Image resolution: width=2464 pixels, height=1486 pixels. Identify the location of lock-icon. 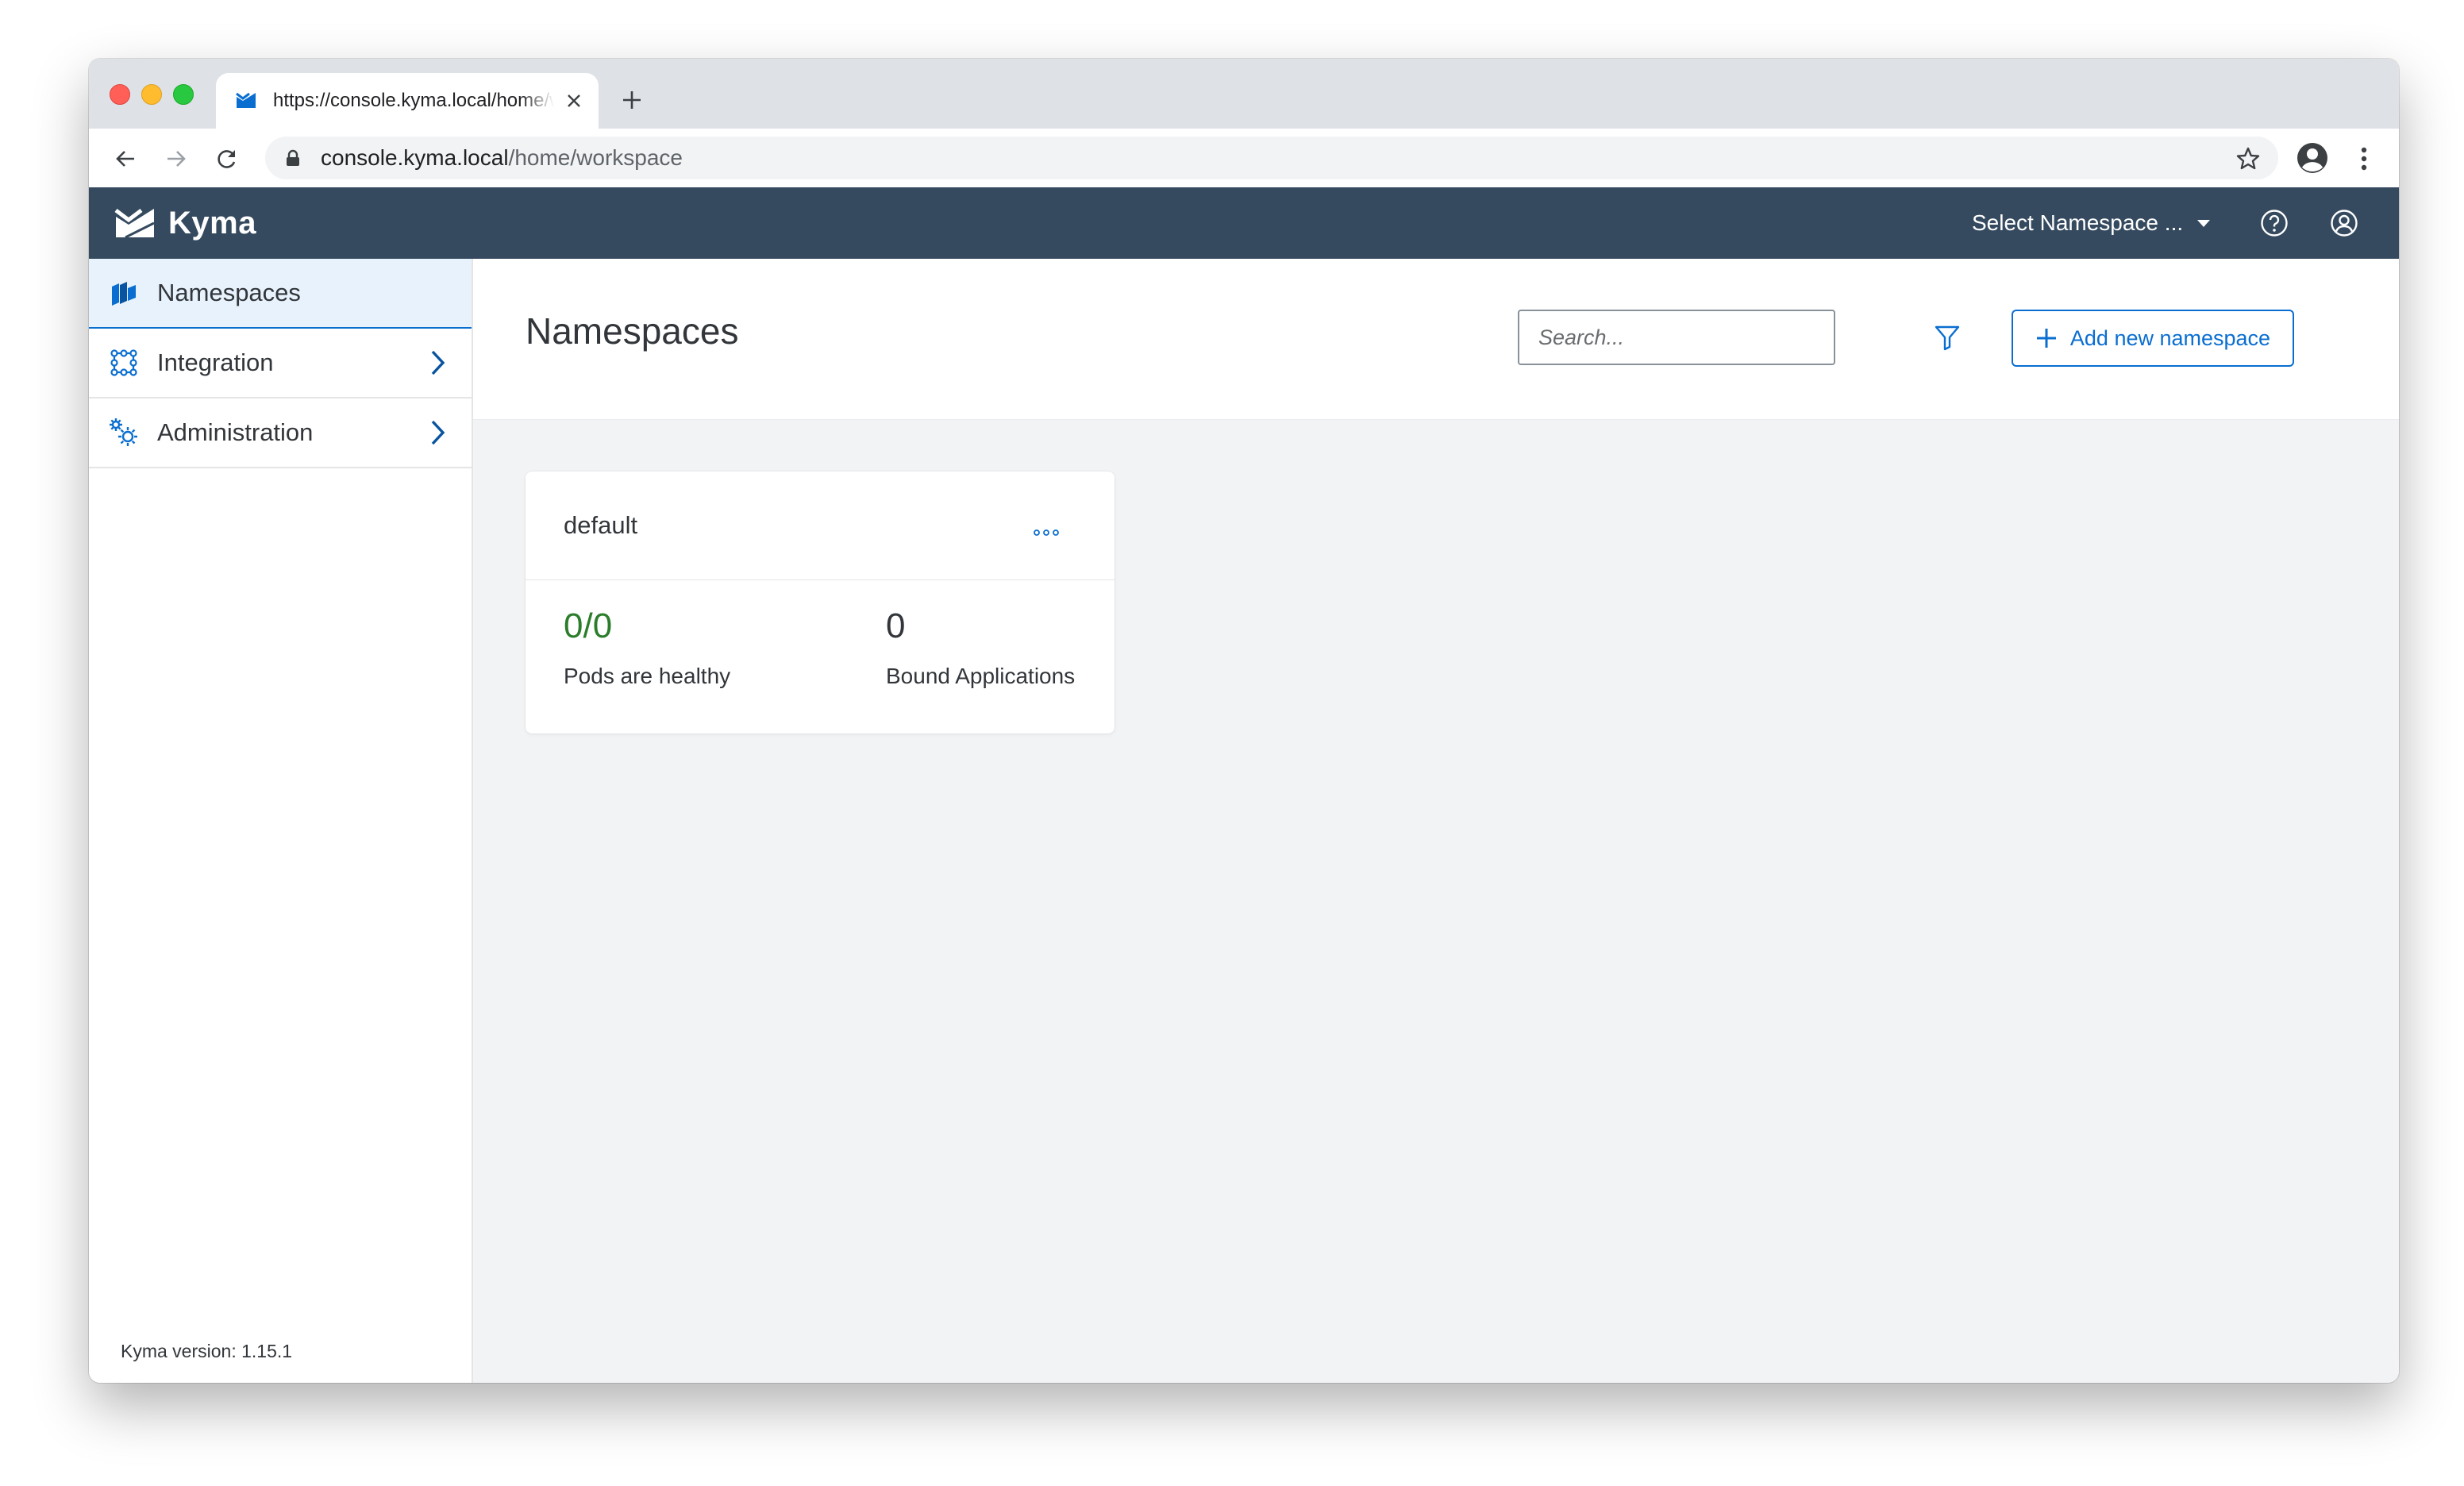
(294, 158).